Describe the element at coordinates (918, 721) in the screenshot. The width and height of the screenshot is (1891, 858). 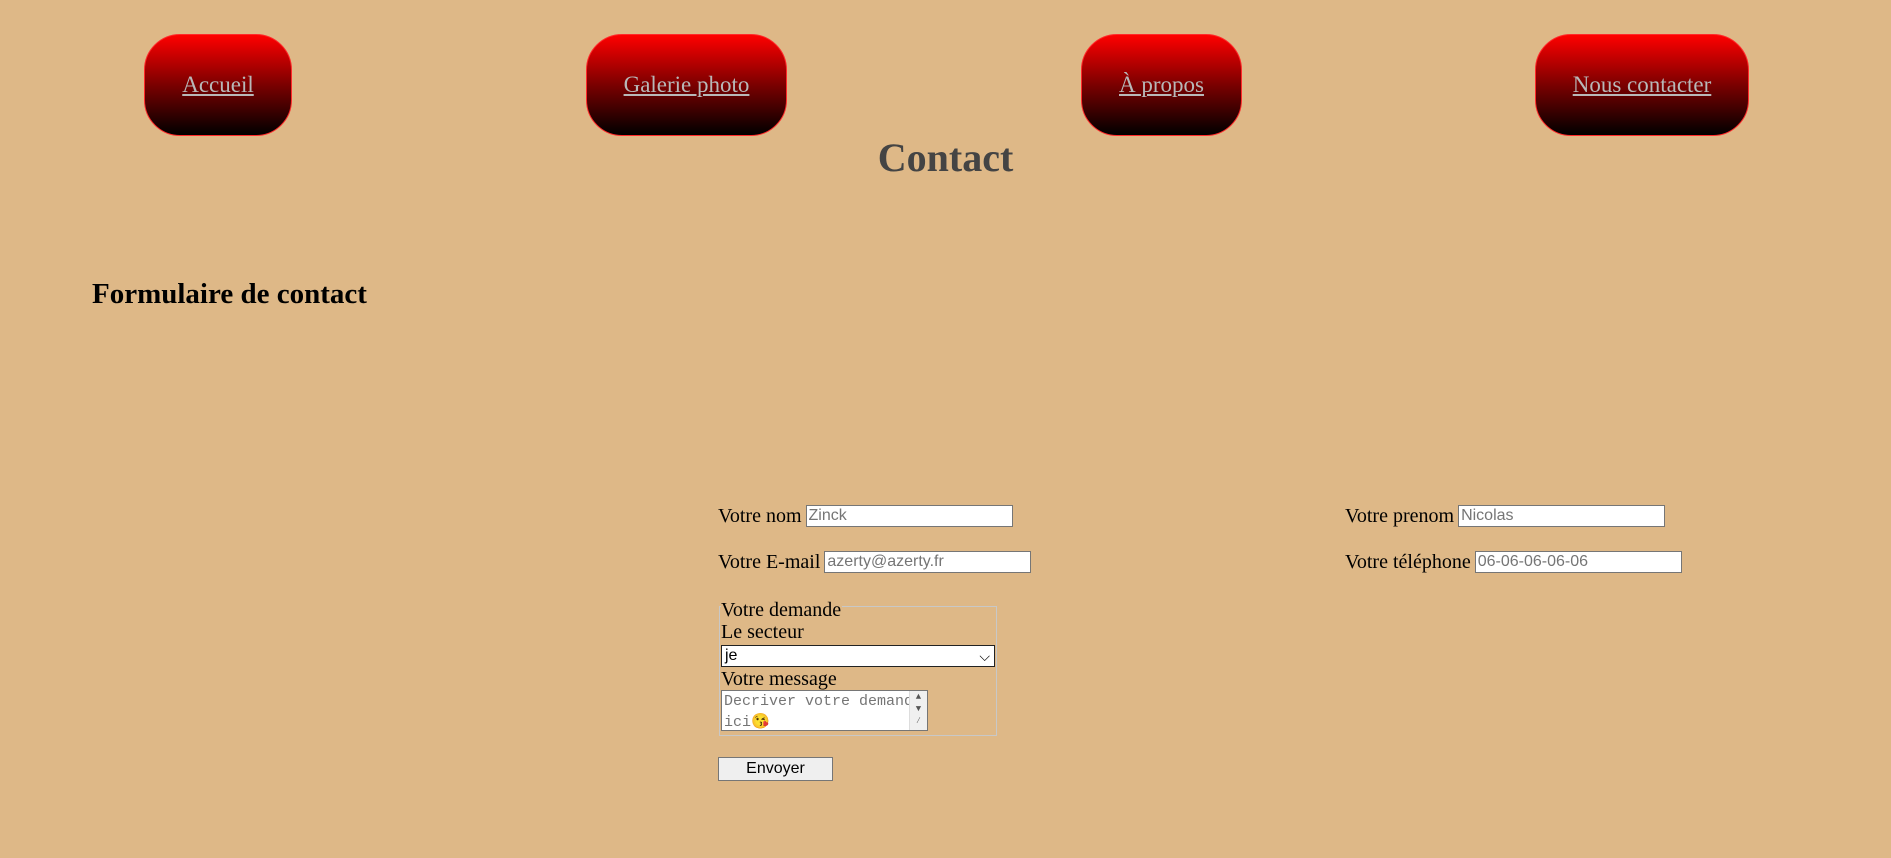
I see `resize-handle-icon: ∕` at that location.